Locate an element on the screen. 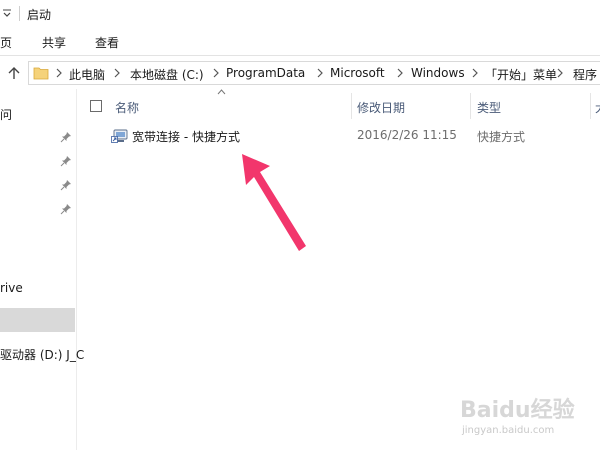 The image size is (600, 450). tab-share: 共享 is located at coordinates (54, 42).